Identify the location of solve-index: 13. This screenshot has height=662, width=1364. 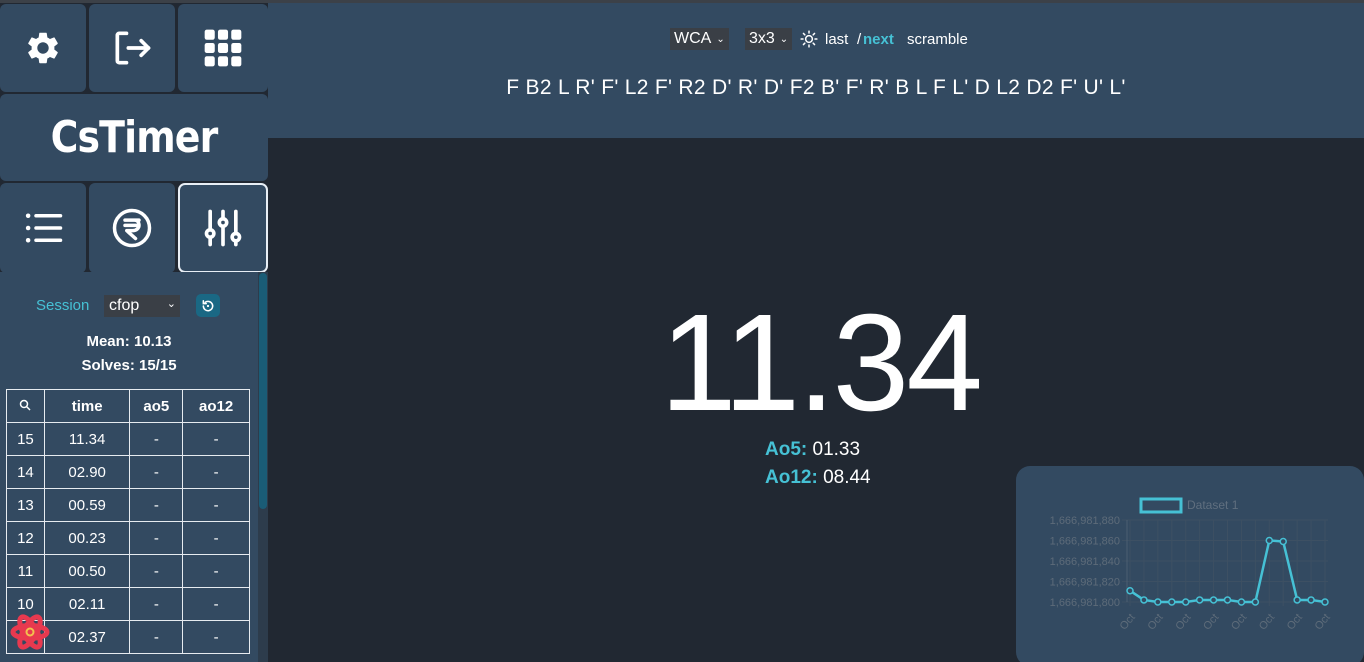
(25, 505).